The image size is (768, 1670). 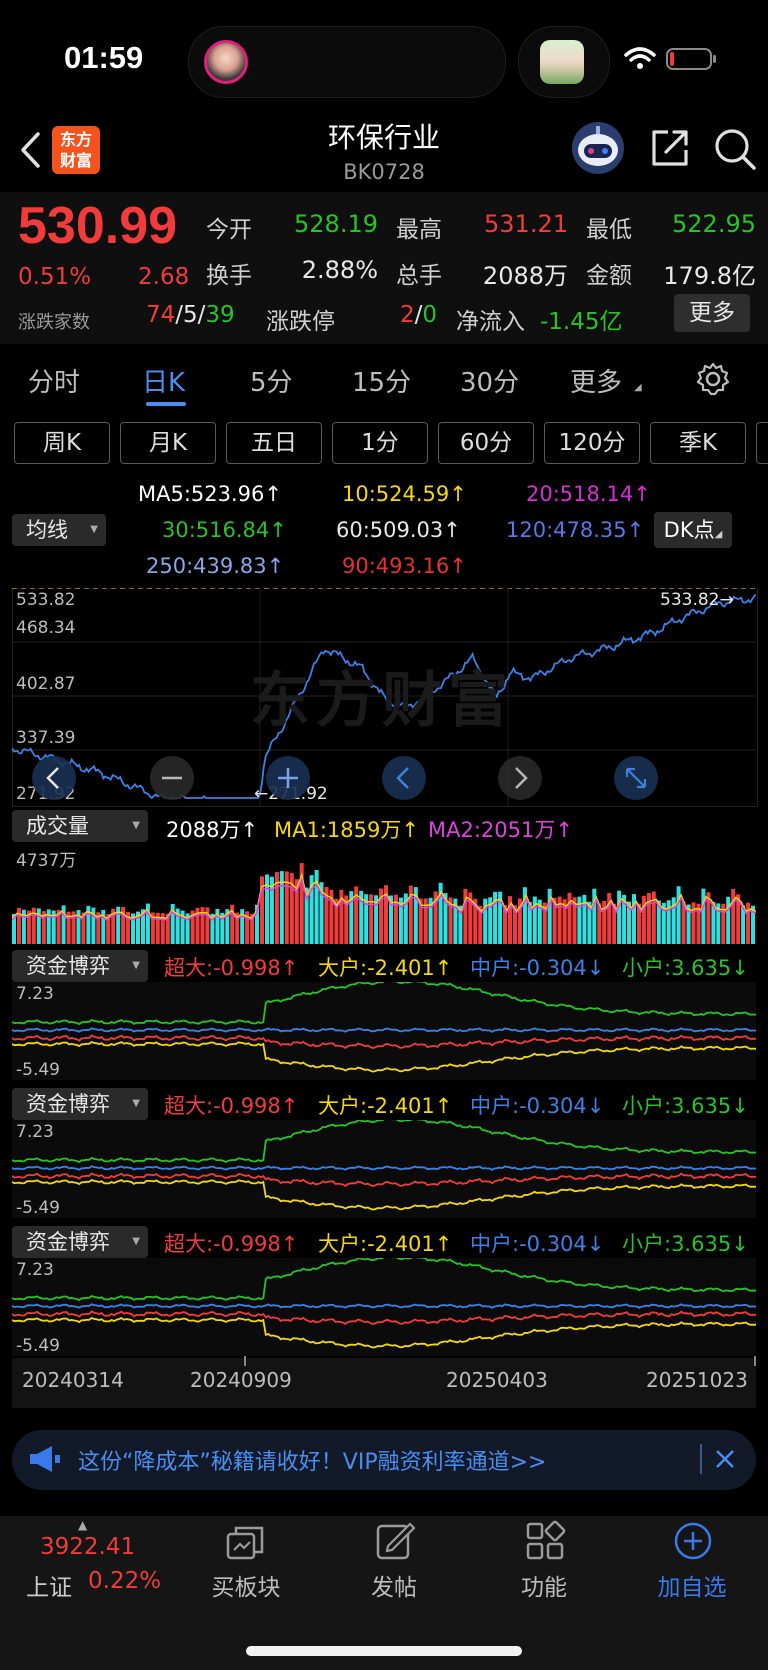 What do you see at coordinates (382, 701) in the screenshot?
I see `watermark: 东方财富` at bounding box center [382, 701].